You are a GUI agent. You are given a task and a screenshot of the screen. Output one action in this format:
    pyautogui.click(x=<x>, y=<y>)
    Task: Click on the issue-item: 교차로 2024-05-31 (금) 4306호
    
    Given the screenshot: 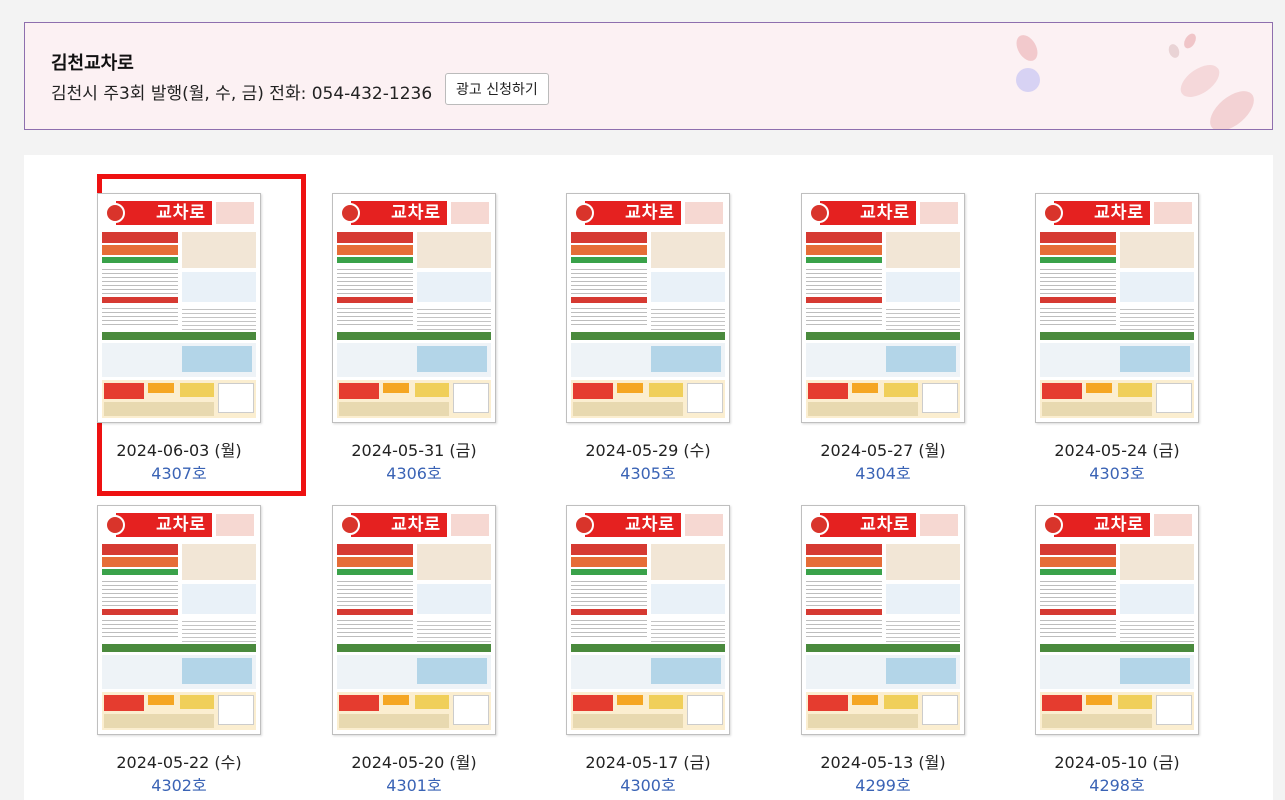 What is the action you would take?
    pyautogui.click(x=400, y=319)
    